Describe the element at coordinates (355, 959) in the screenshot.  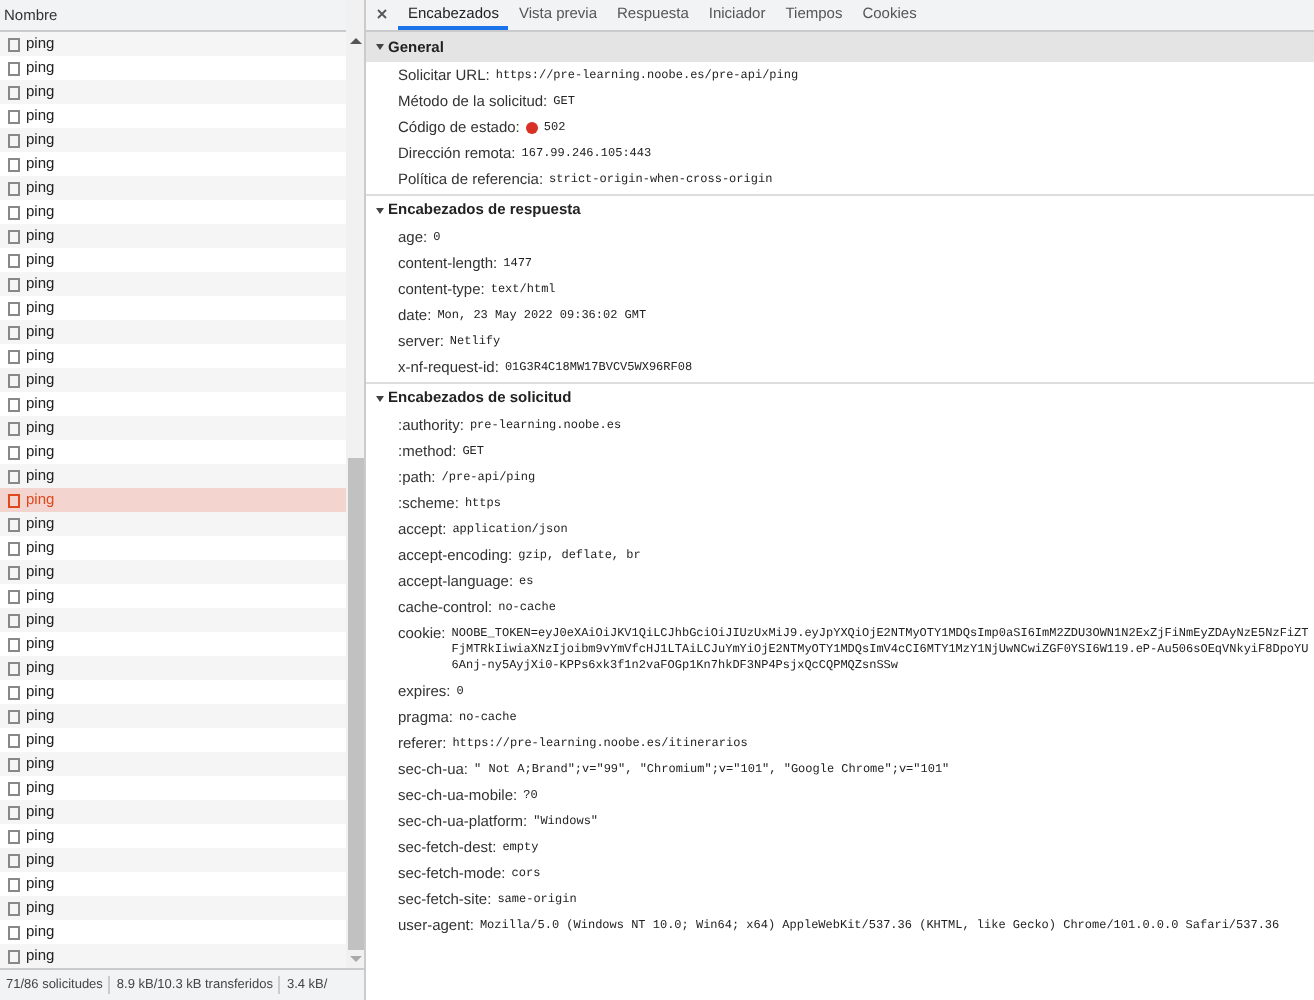
I see `scroll-down-icon` at that location.